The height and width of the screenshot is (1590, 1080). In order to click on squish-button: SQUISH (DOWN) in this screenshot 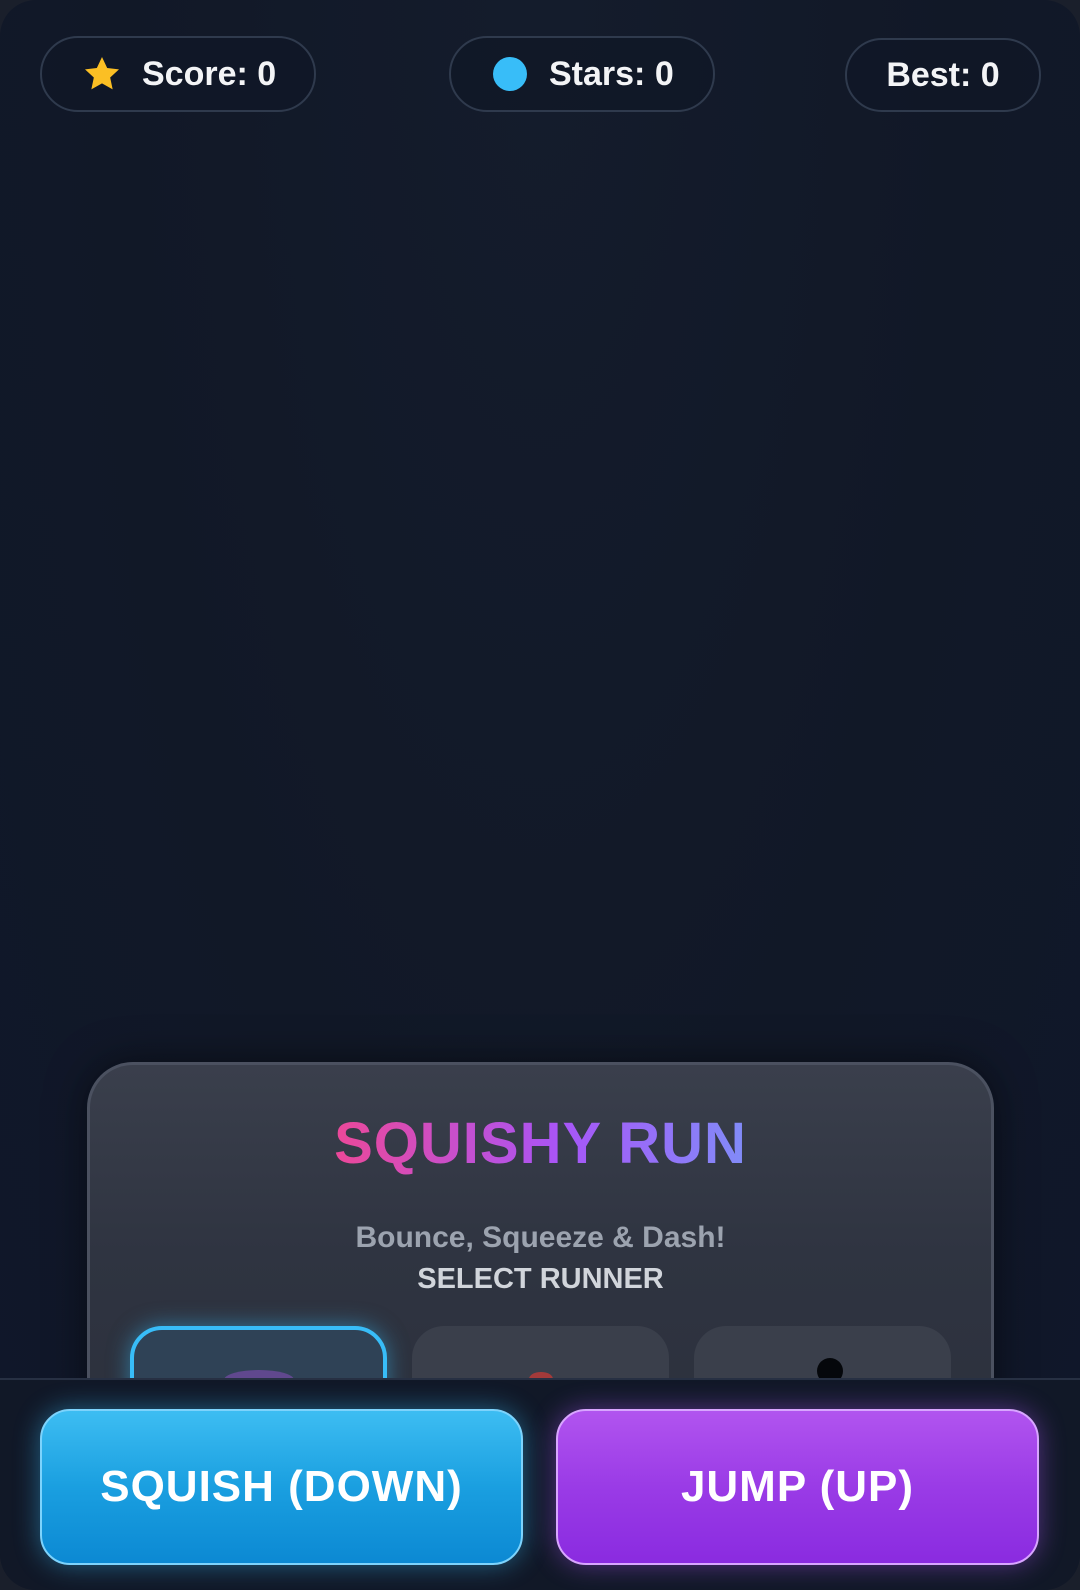, I will do `click(281, 1487)`.